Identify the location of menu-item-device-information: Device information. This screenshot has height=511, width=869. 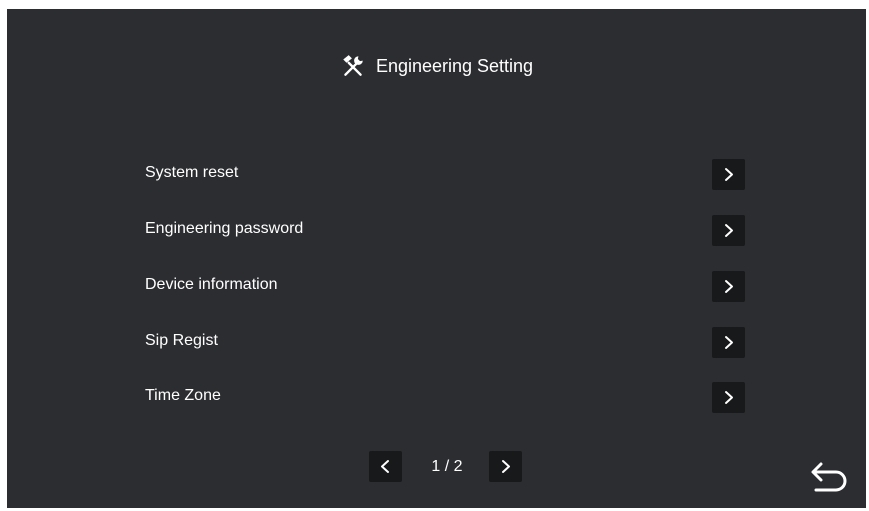
(436, 286).